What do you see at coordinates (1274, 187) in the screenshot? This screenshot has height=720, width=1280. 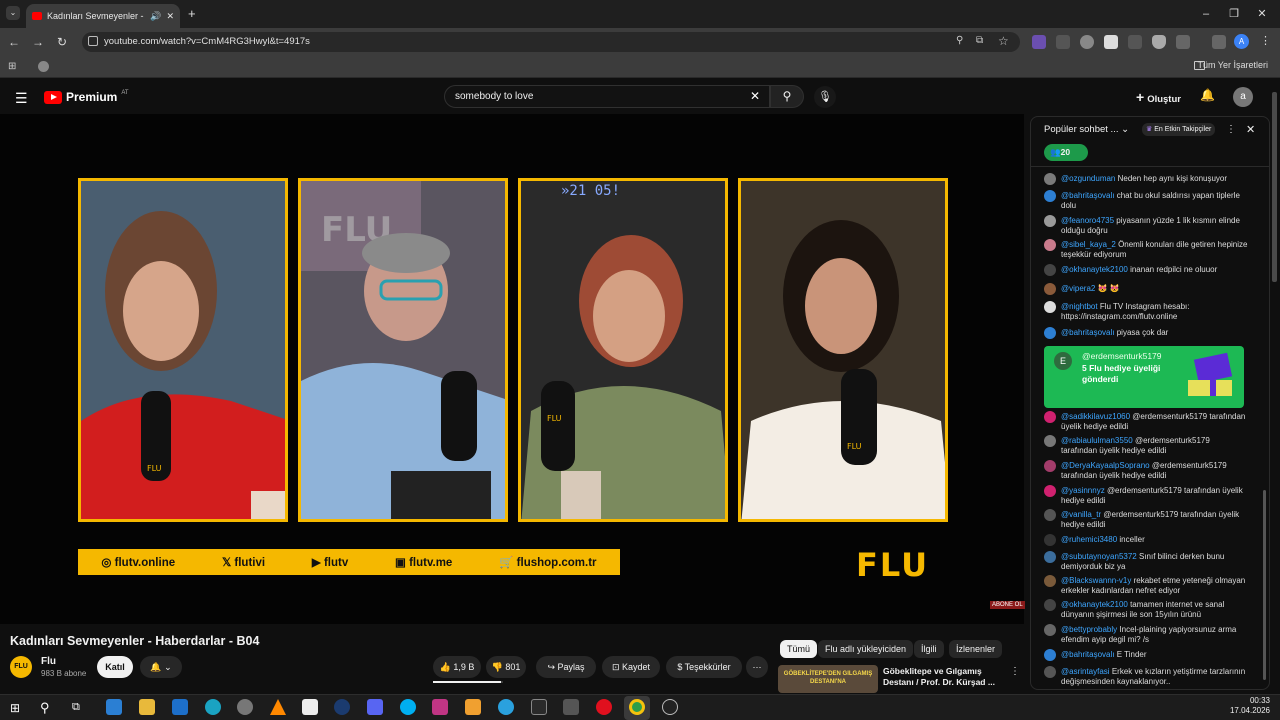 I see `page-scrollbar` at bounding box center [1274, 187].